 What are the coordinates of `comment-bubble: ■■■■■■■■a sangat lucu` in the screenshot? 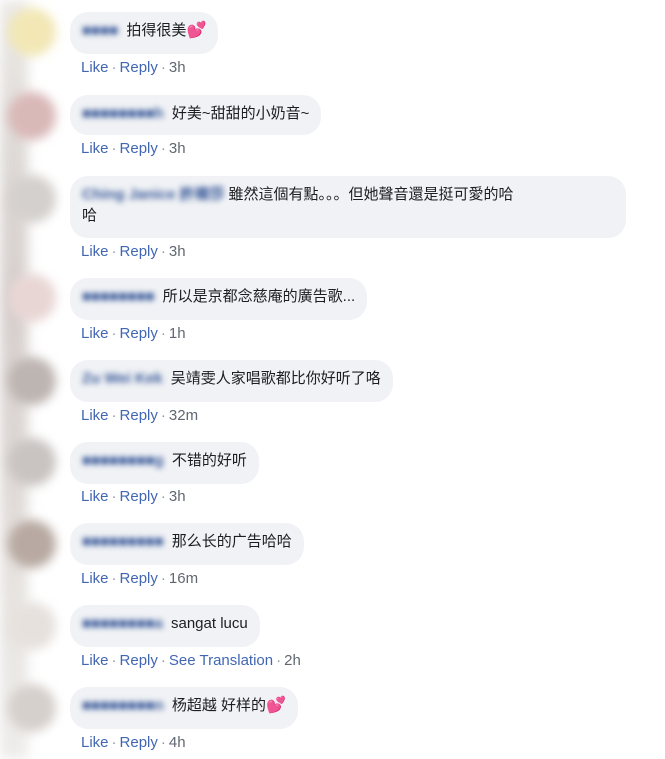 It's located at (165, 626).